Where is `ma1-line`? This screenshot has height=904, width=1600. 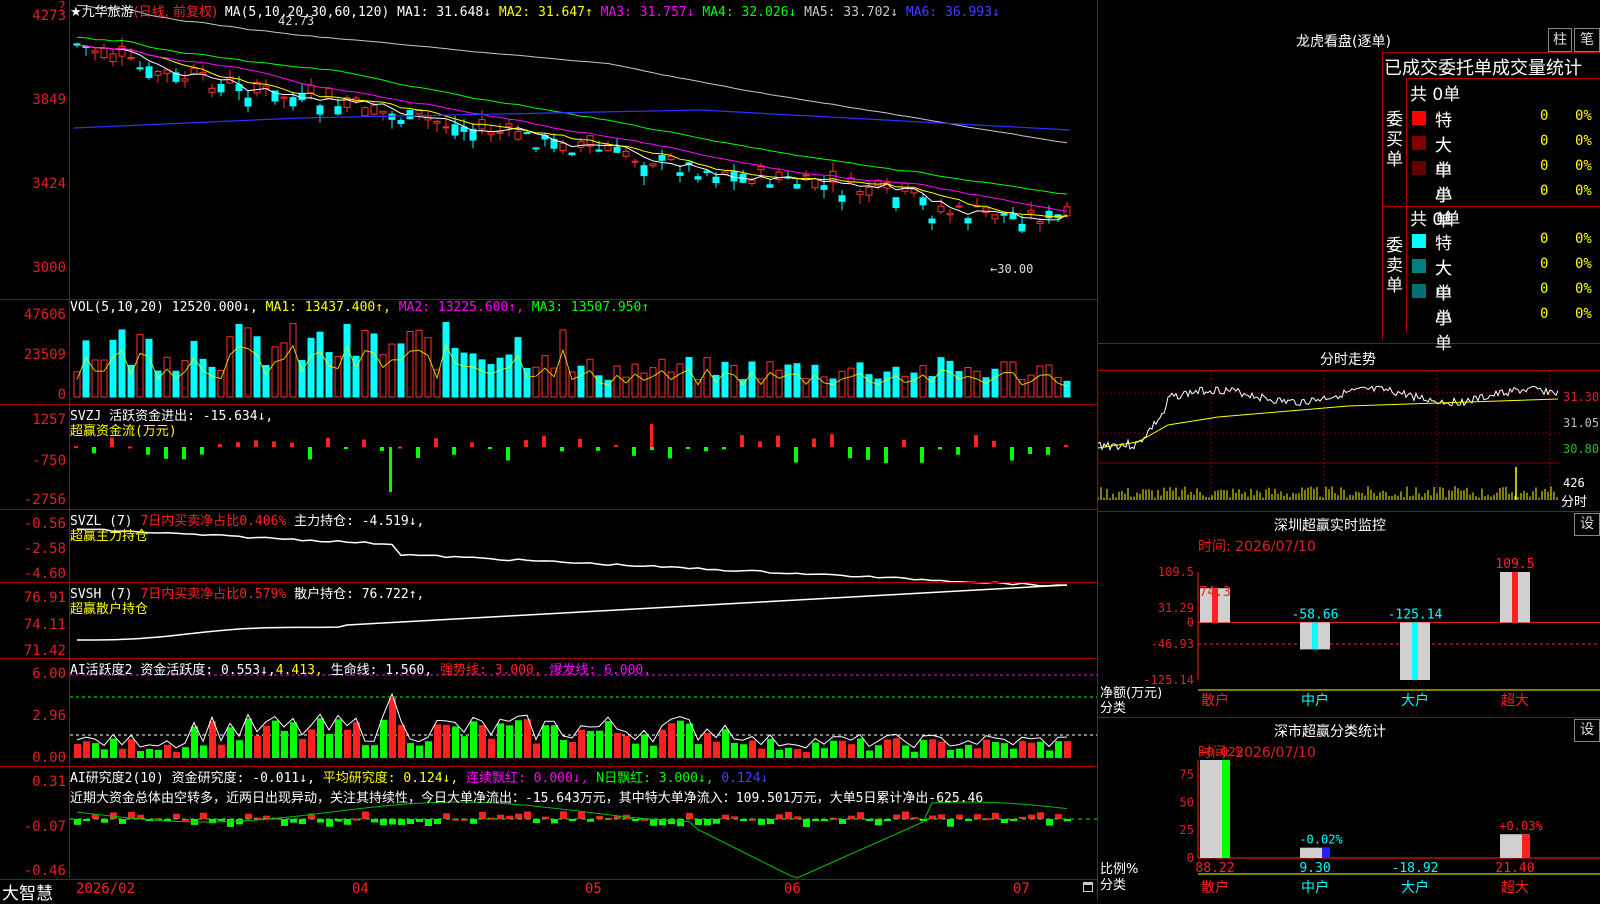
ma1-line is located at coordinates (572, 132).